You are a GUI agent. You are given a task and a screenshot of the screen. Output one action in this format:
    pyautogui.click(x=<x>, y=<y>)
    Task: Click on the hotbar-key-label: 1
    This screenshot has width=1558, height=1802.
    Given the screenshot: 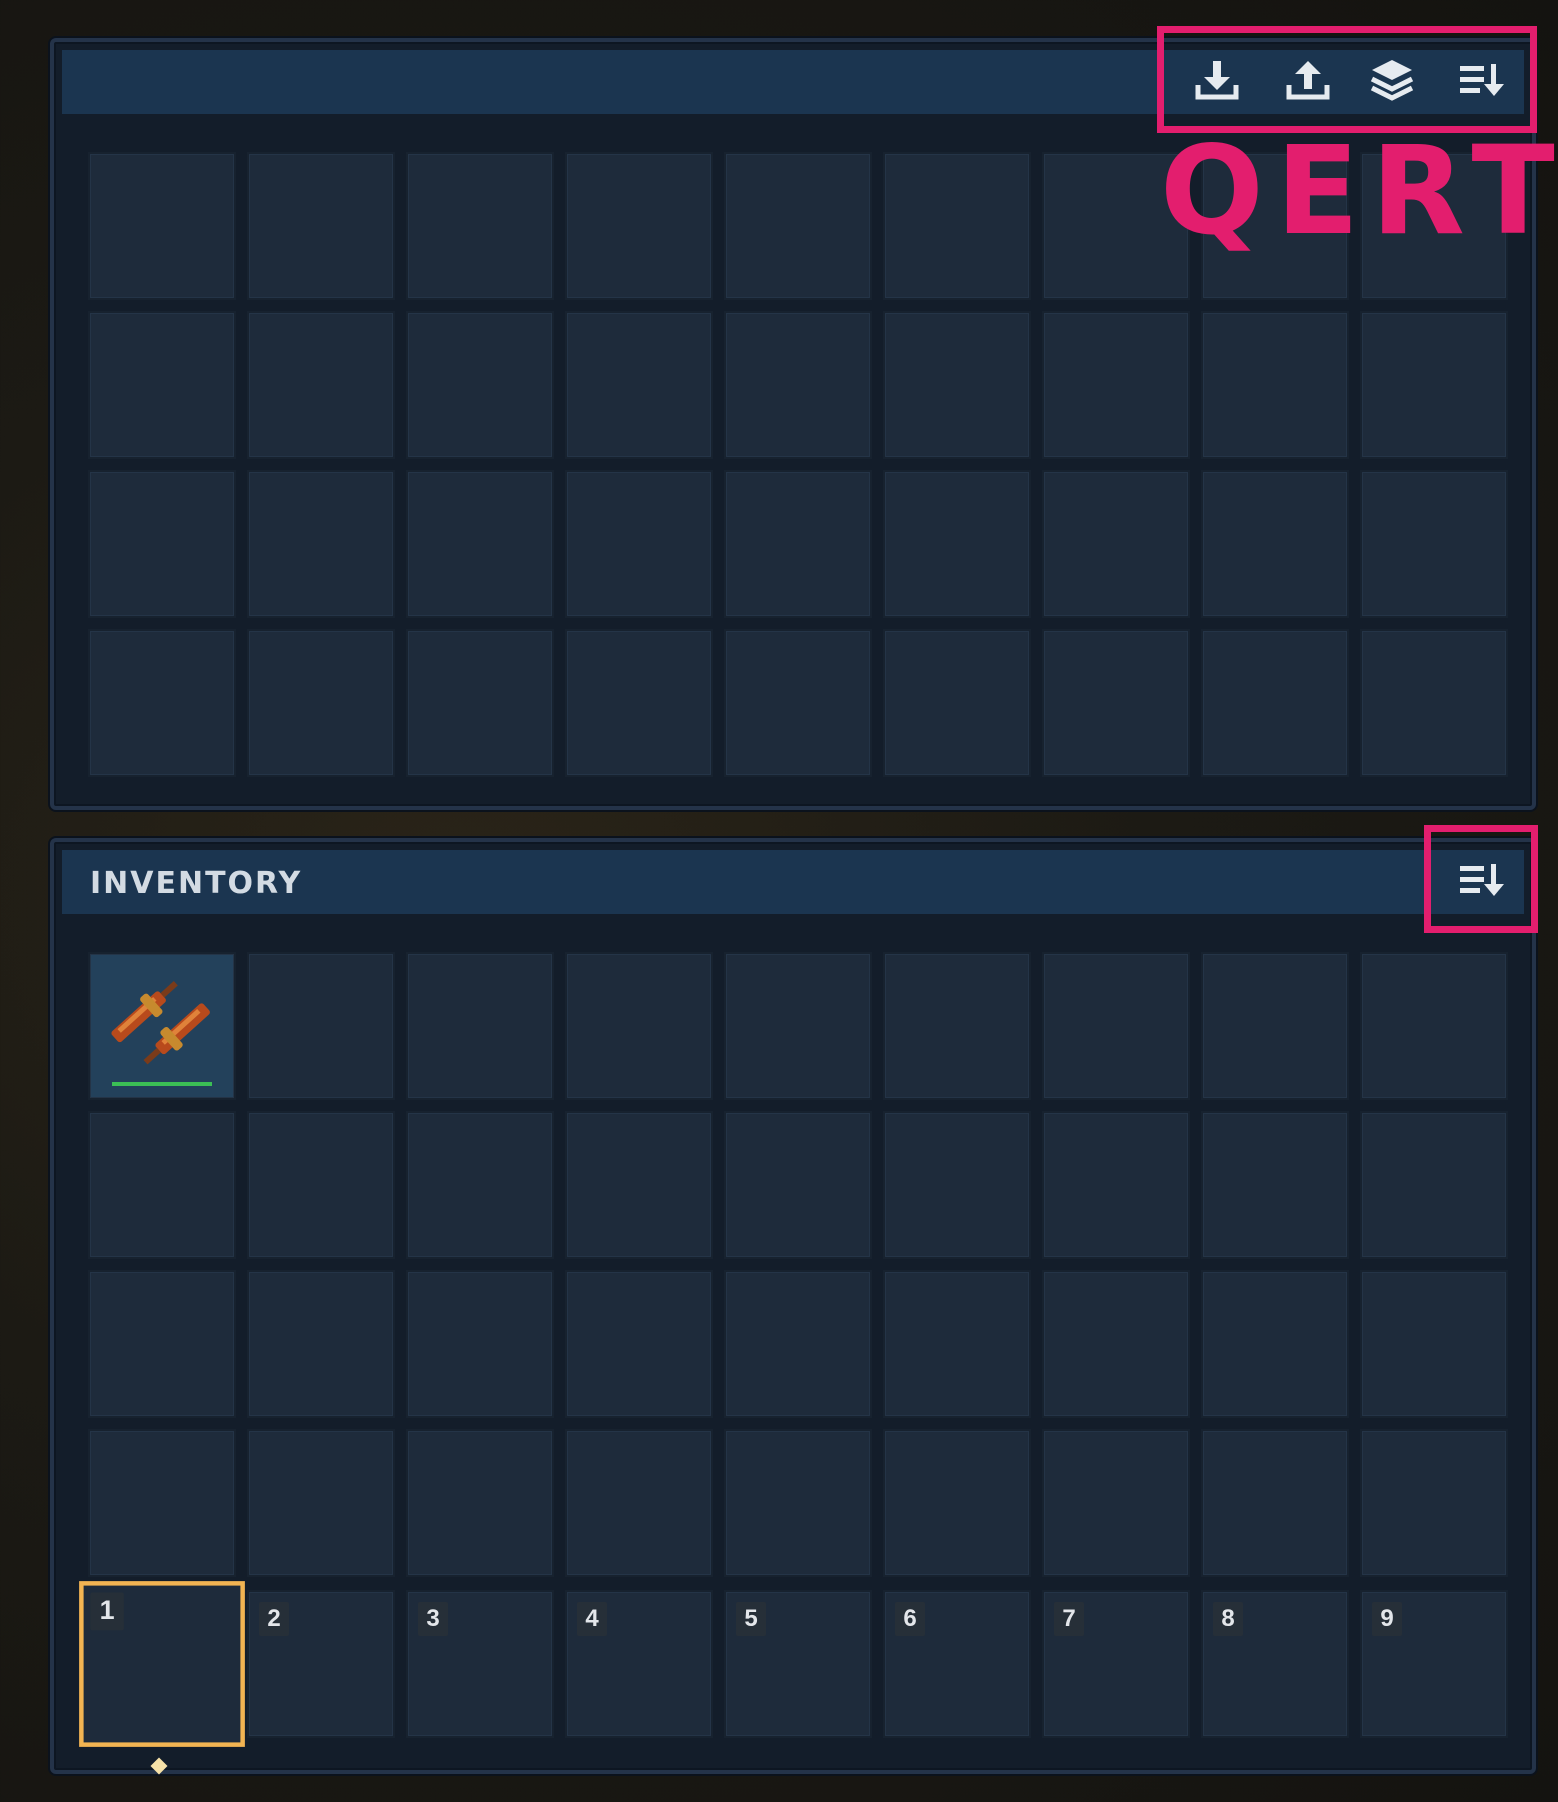 What is the action you would take?
    pyautogui.click(x=107, y=1611)
    